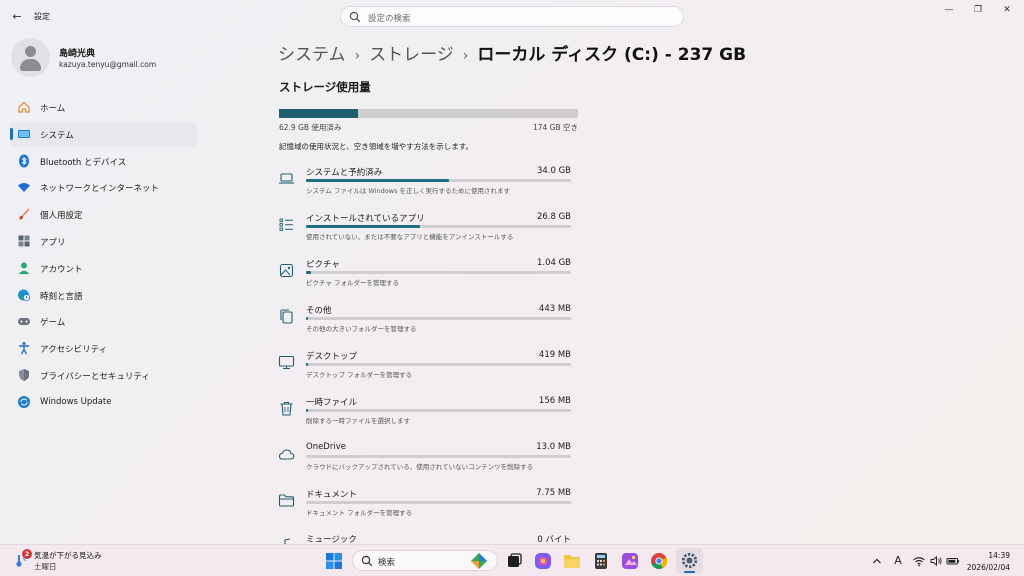 This screenshot has height=576, width=1024. Describe the element at coordinates (319, 113) in the screenshot. I see `total-usage-fill` at that location.